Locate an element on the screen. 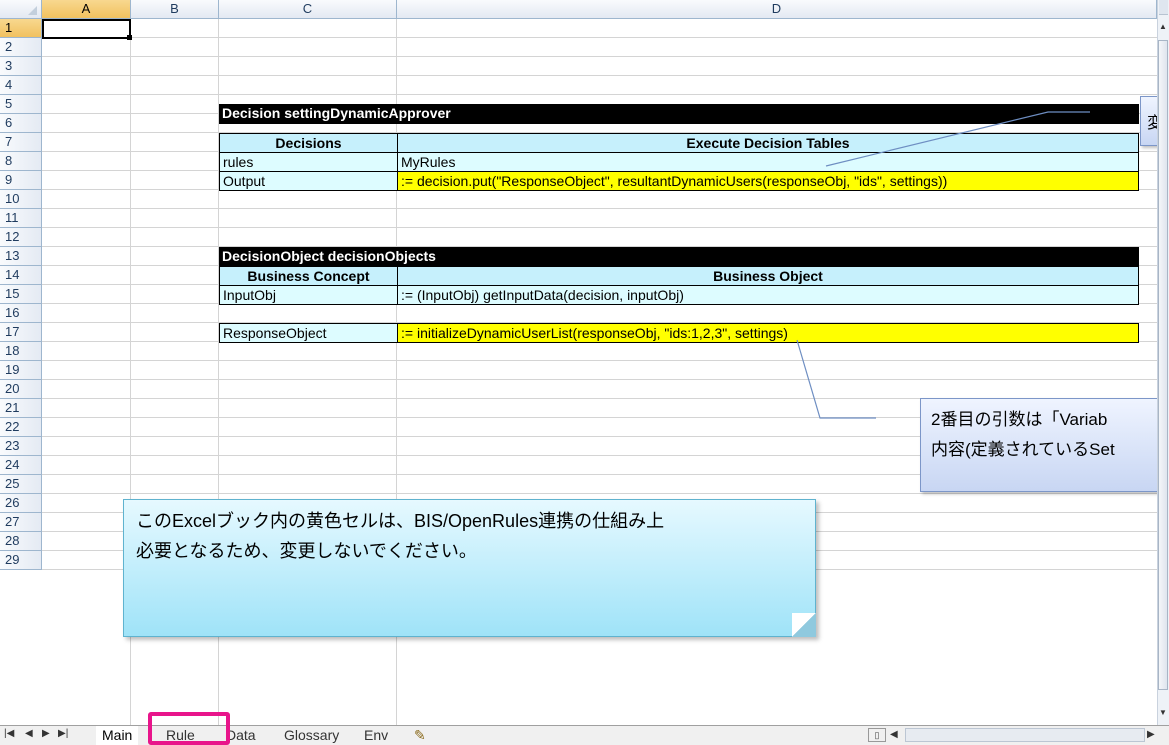 This screenshot has height=745, width=1169. tab-glossary: Glossary is located at coordinates (311, 735).